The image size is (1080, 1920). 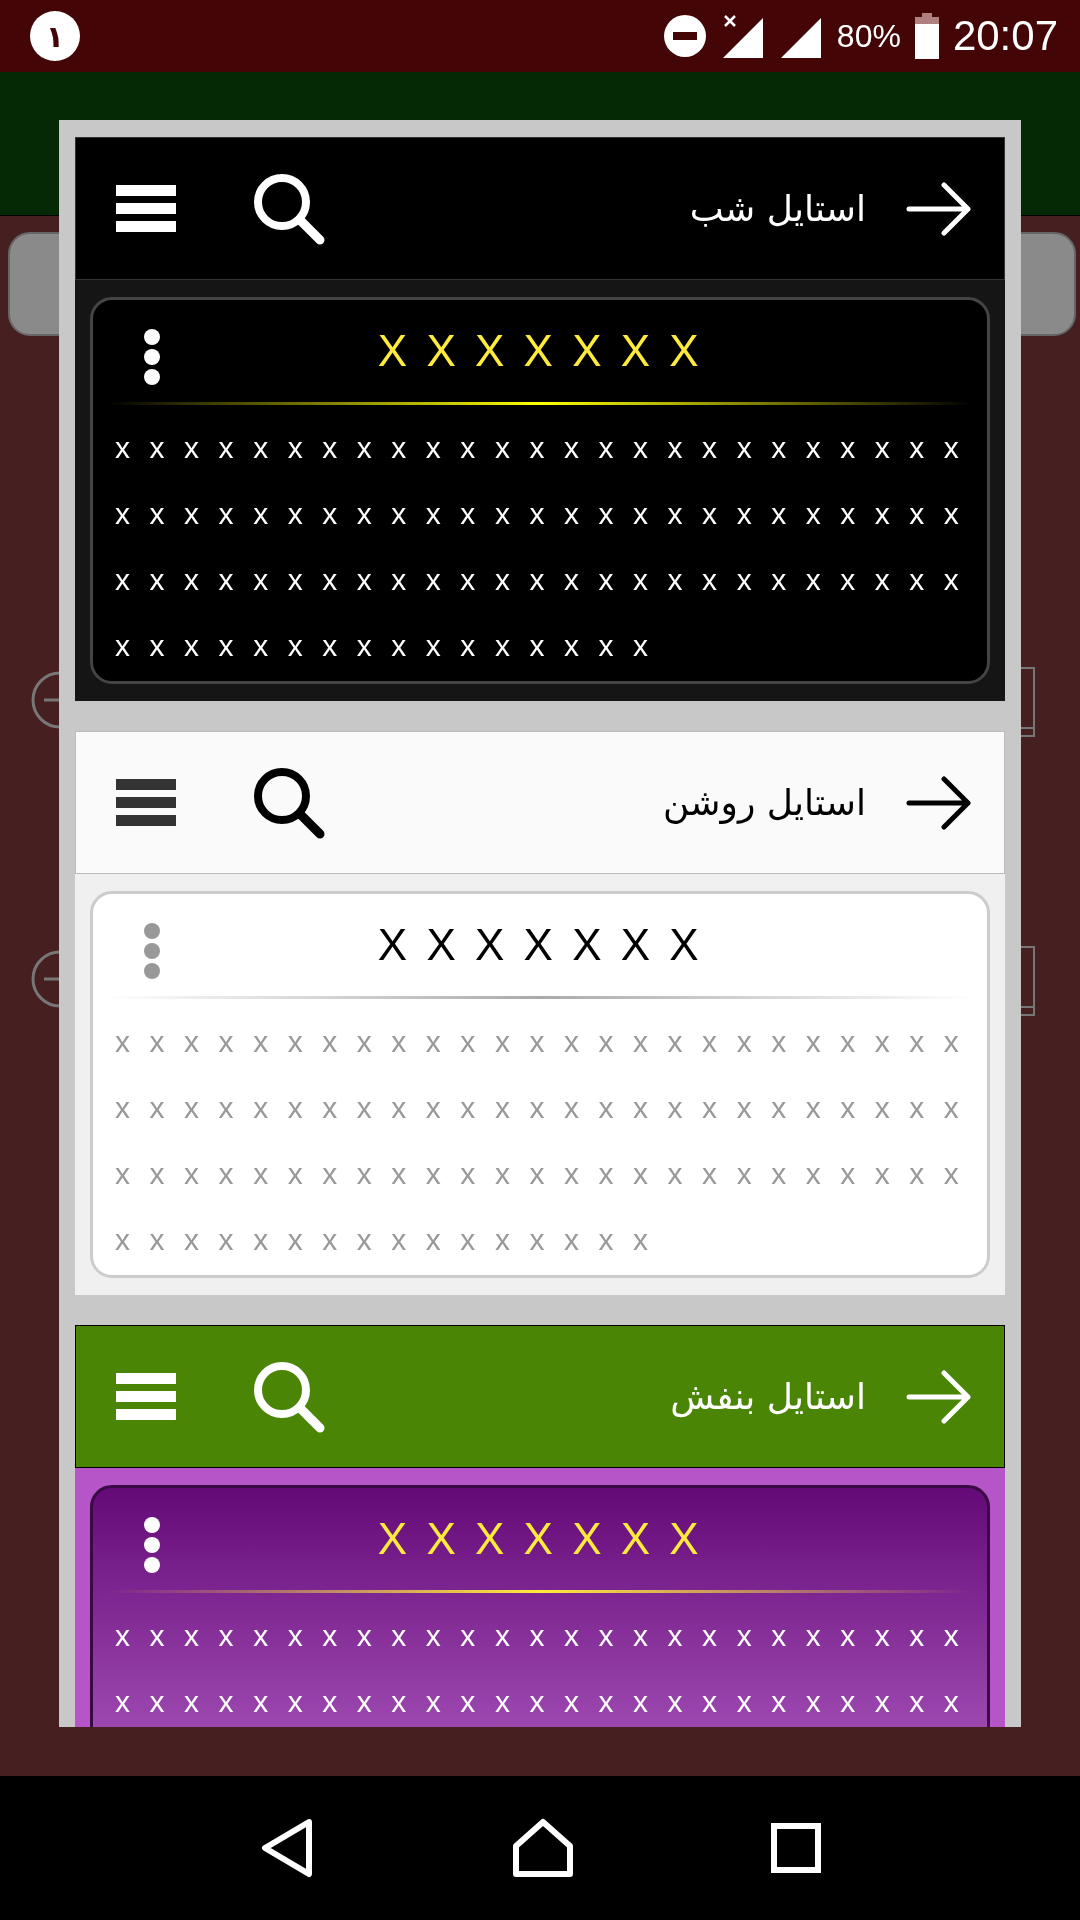 I want to click on clock: 20:07, so click(x=1005, y=36).